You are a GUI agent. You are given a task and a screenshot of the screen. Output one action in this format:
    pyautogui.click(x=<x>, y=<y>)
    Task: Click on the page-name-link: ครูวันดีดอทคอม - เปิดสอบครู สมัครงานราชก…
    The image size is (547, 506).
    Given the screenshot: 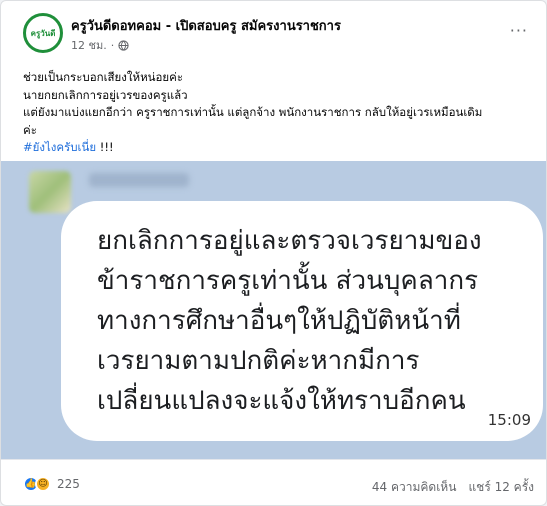 What is the action you would take?
    pyautogui.click(x=206, y=25)
    